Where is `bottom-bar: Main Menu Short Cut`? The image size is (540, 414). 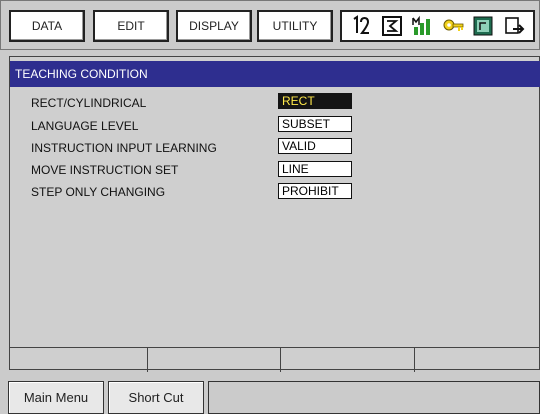
bottom-bar: Main Menu Short Cut is located at coordinates (270, 396).